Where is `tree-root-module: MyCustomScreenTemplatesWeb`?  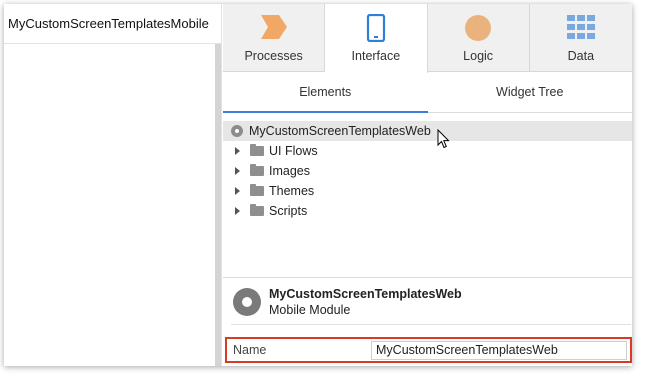 tree-root-module: MyCustomScreenTemplatesWeb is located at coordinates (427, 135).